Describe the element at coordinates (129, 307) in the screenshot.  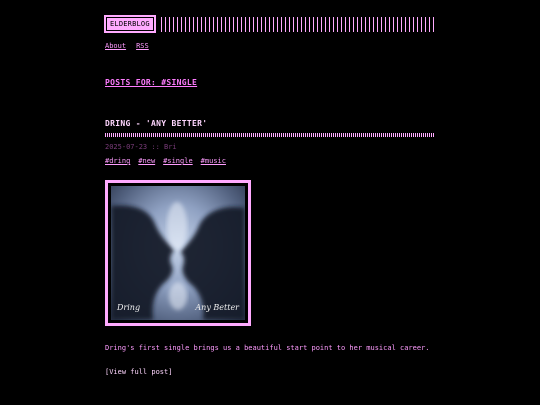
I see `cover-artist-text: Dring` at that location.